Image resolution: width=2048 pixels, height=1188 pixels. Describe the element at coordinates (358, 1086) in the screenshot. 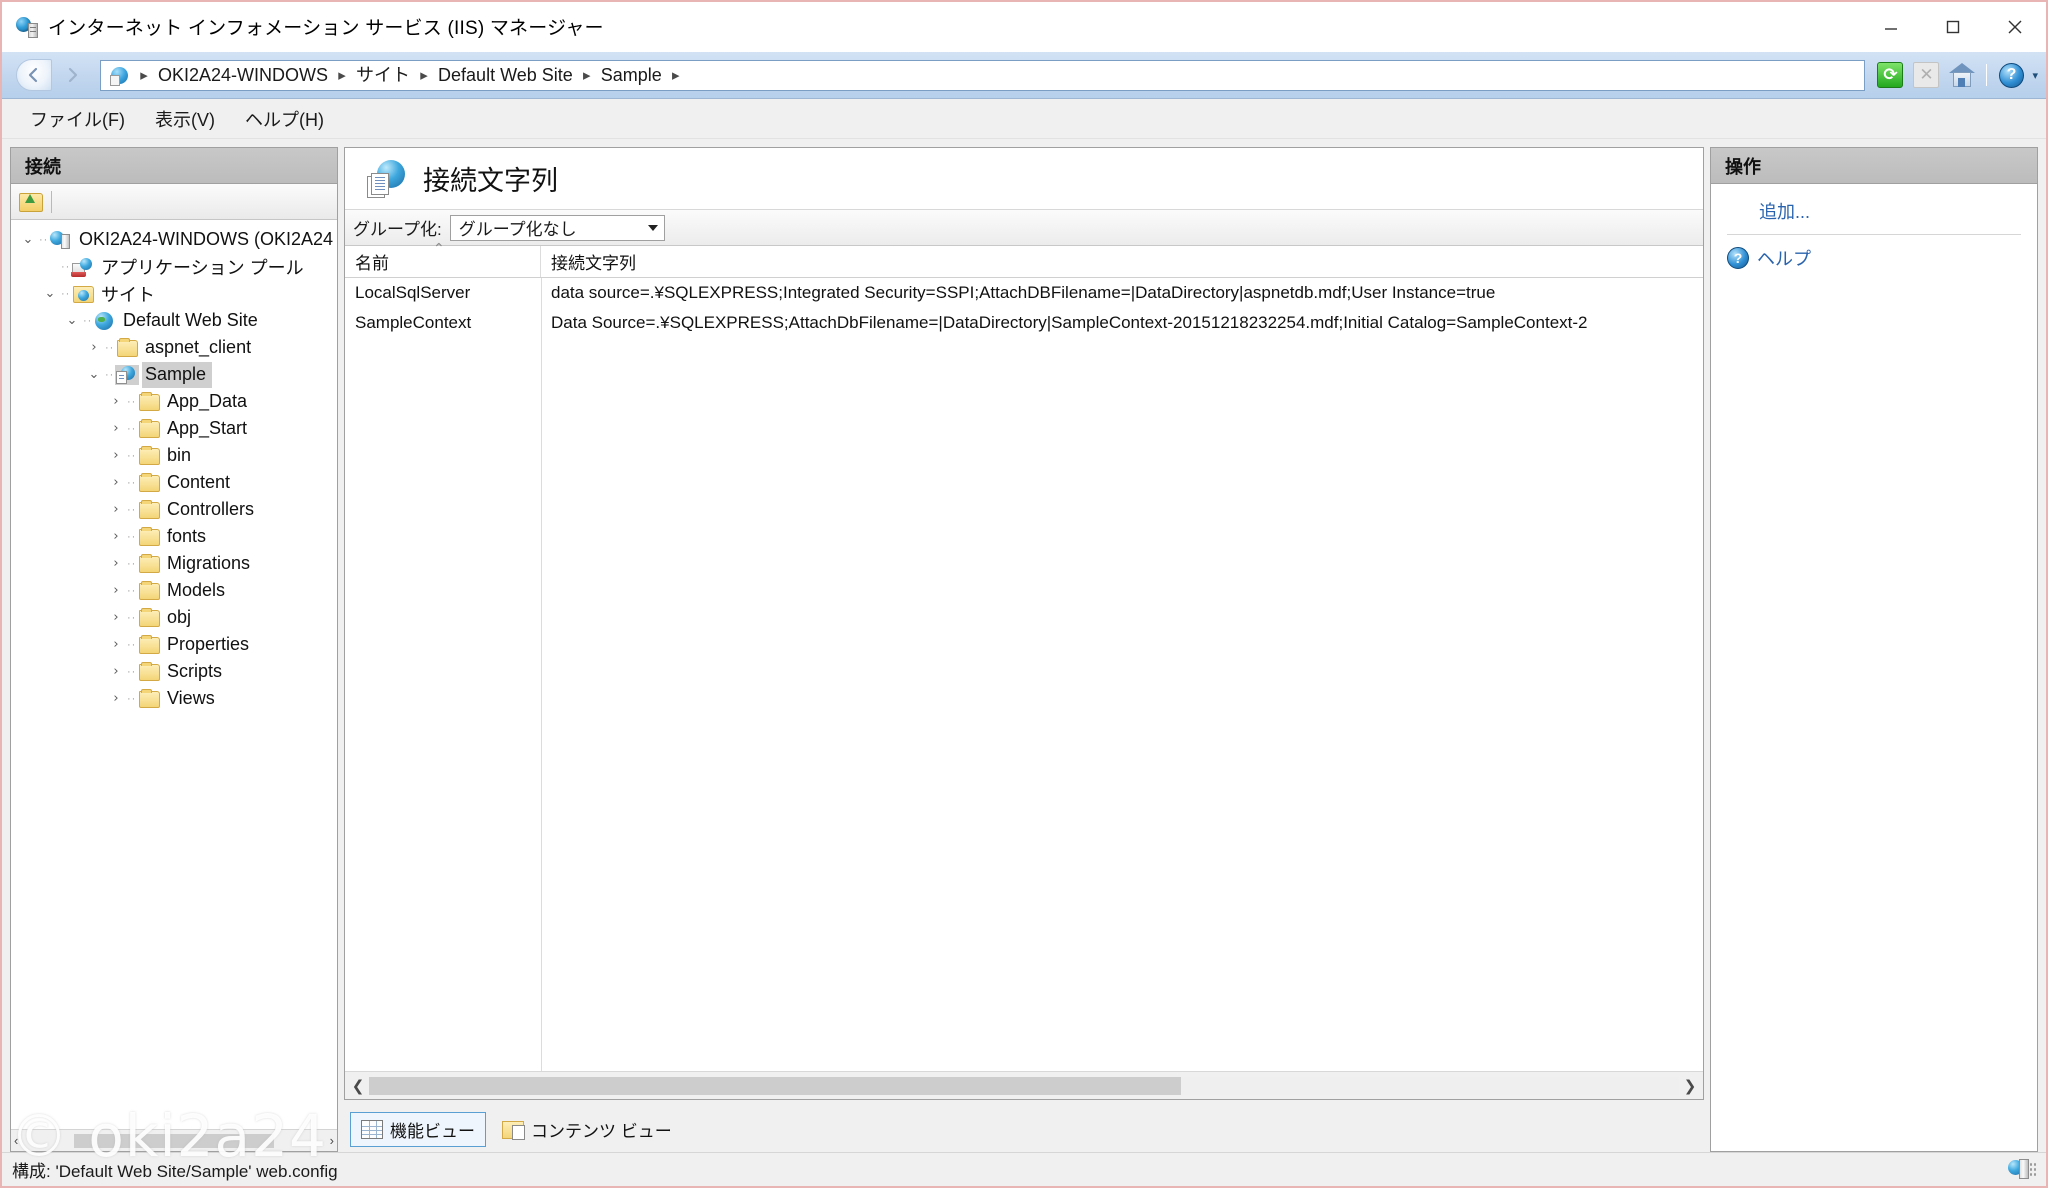

I see `scroll-left-icon: ❮` at that location.